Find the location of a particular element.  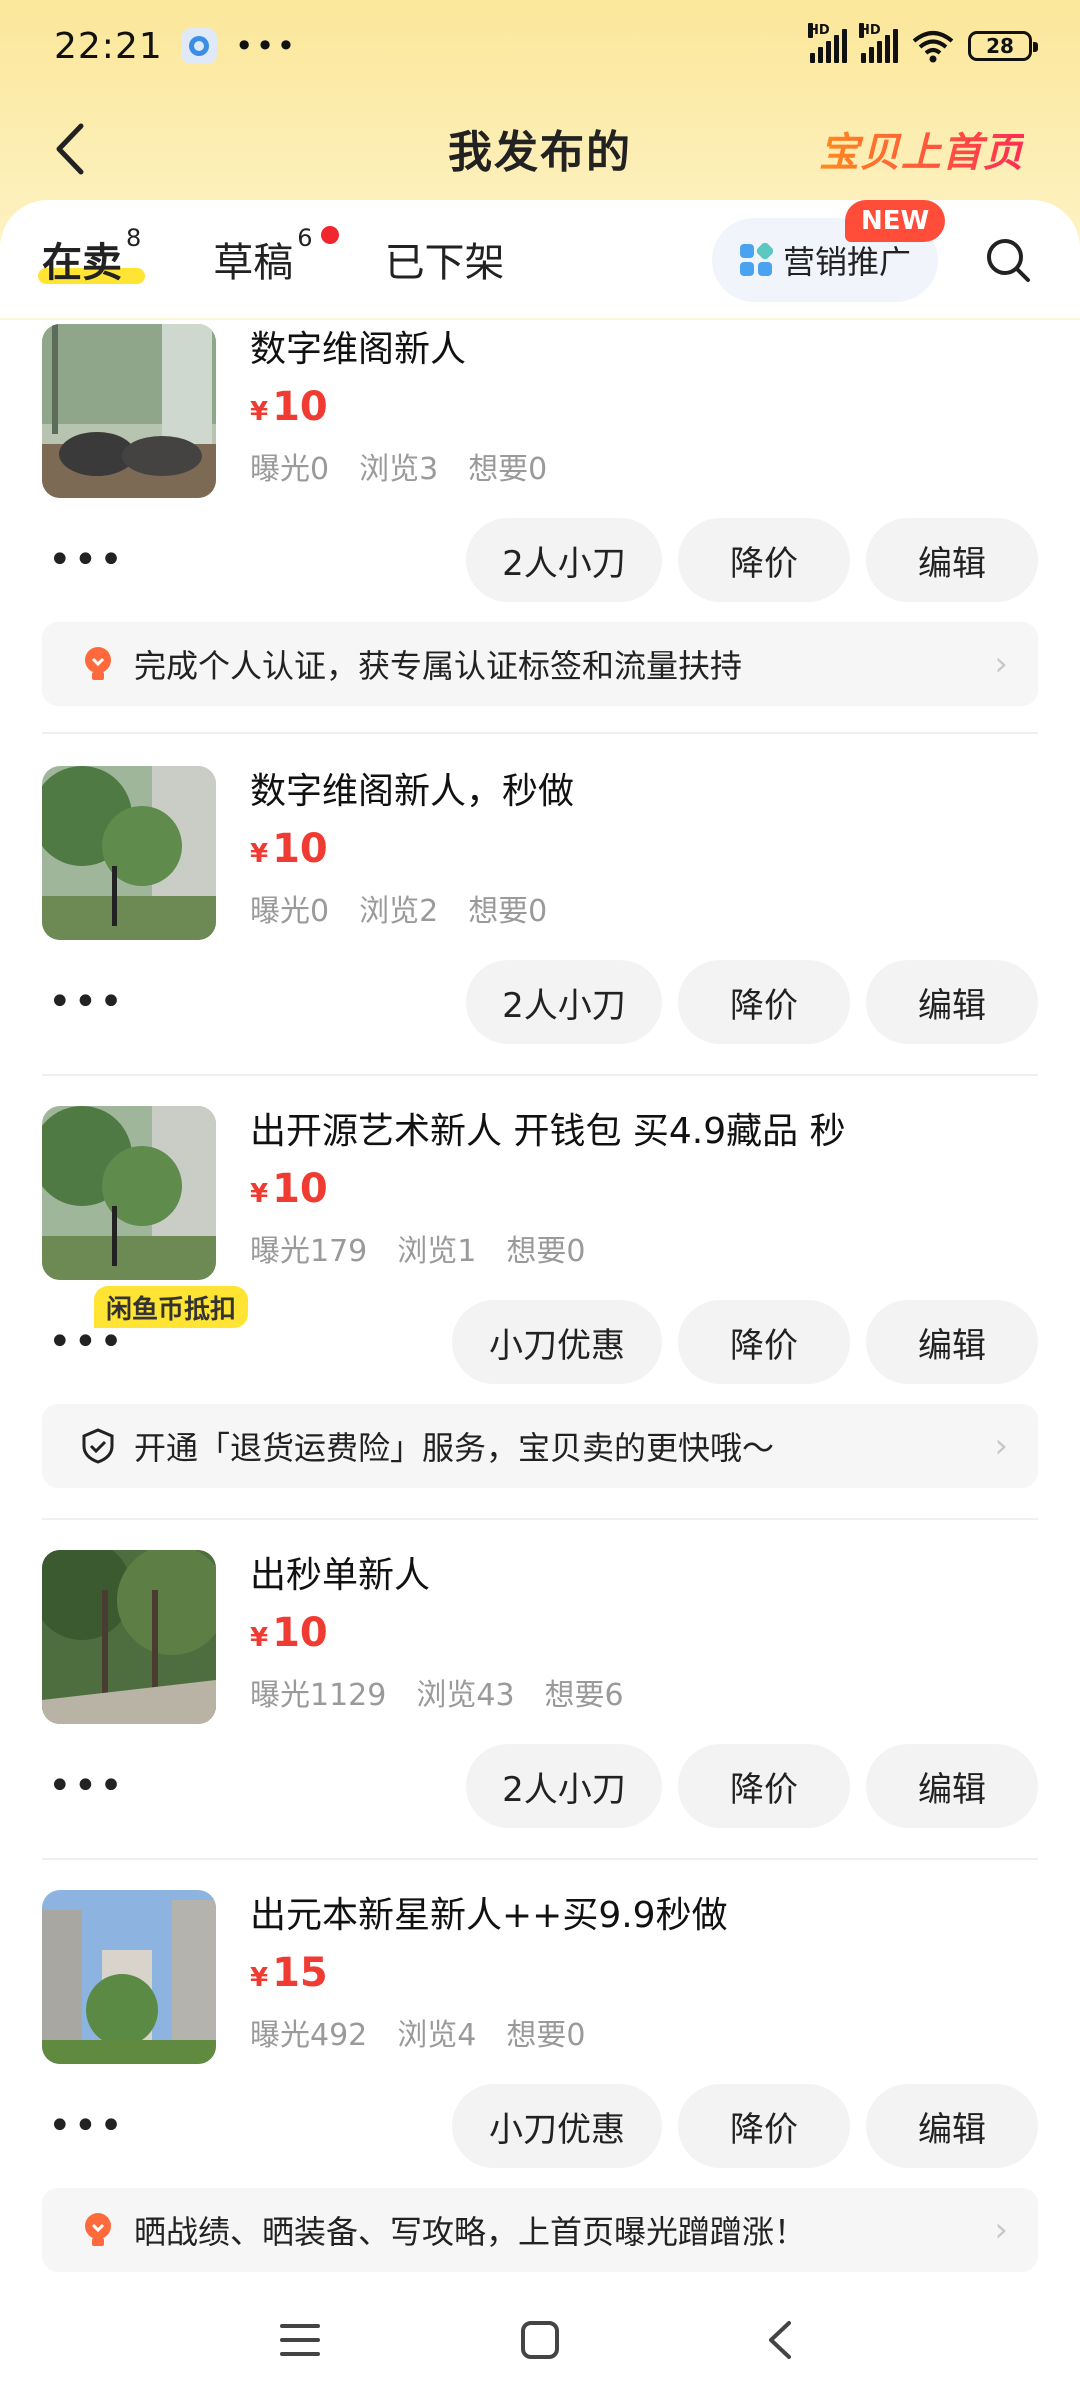

new-badge: NEW is located at coordinates (895, 221).